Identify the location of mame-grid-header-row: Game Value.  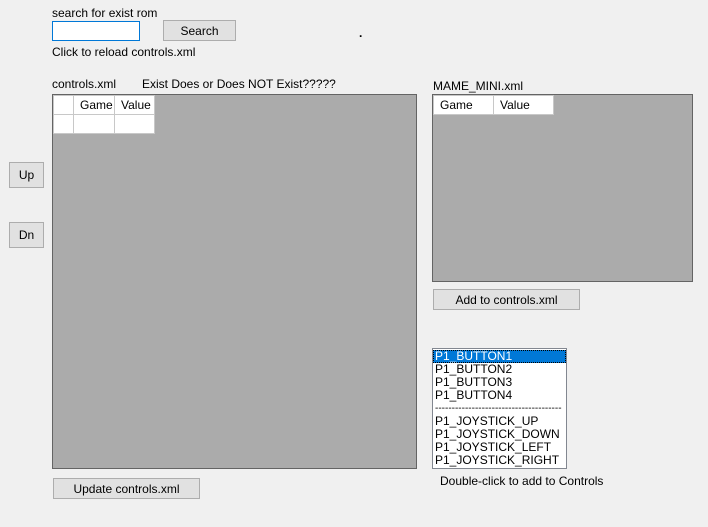
(493, 105).